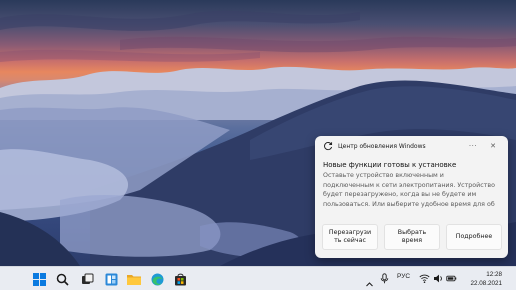 Image resolution: width=516 pixels, height=290 pixels. What do you see at coordinates (383, 175) in the screenshot?
I see `toast-body-line: Оставьте устройство включенным и` at bounding box center [383, 175].